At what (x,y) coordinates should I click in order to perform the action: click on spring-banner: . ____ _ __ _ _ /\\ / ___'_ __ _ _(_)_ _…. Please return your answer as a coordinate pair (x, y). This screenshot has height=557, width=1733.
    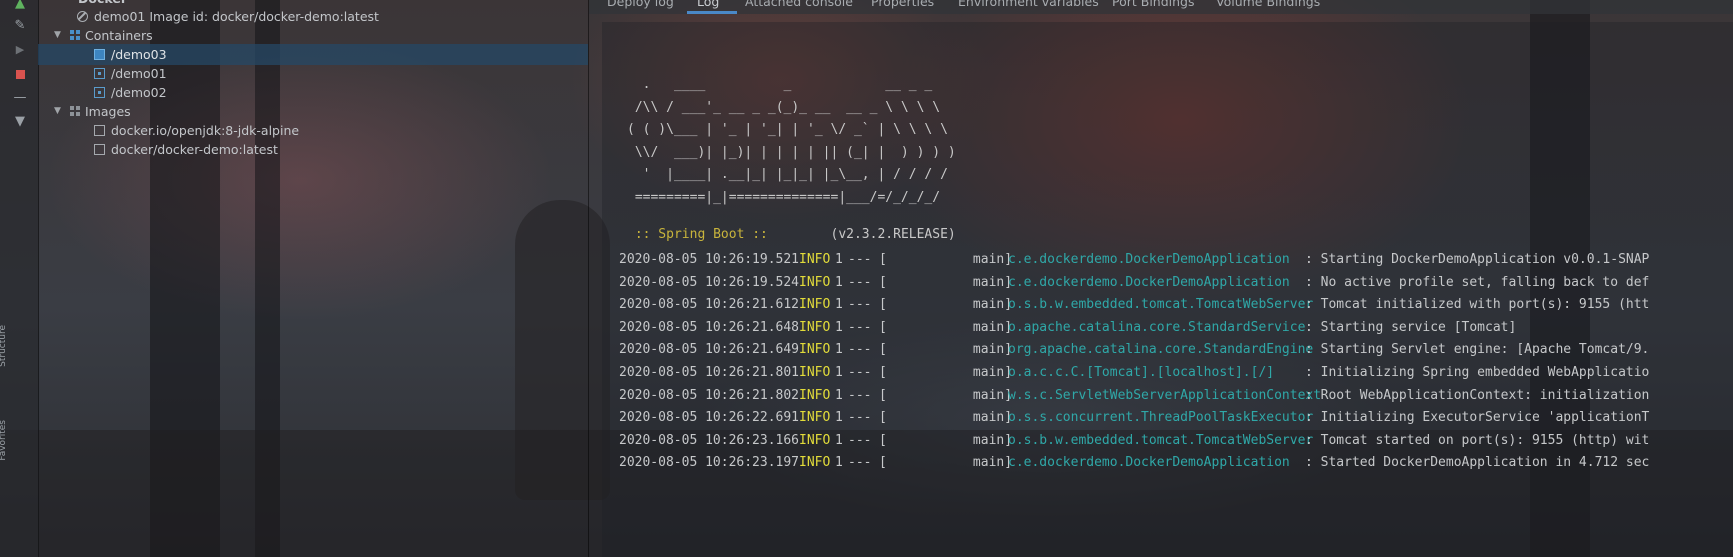
    Looking at the image, I should click on (791, 141).